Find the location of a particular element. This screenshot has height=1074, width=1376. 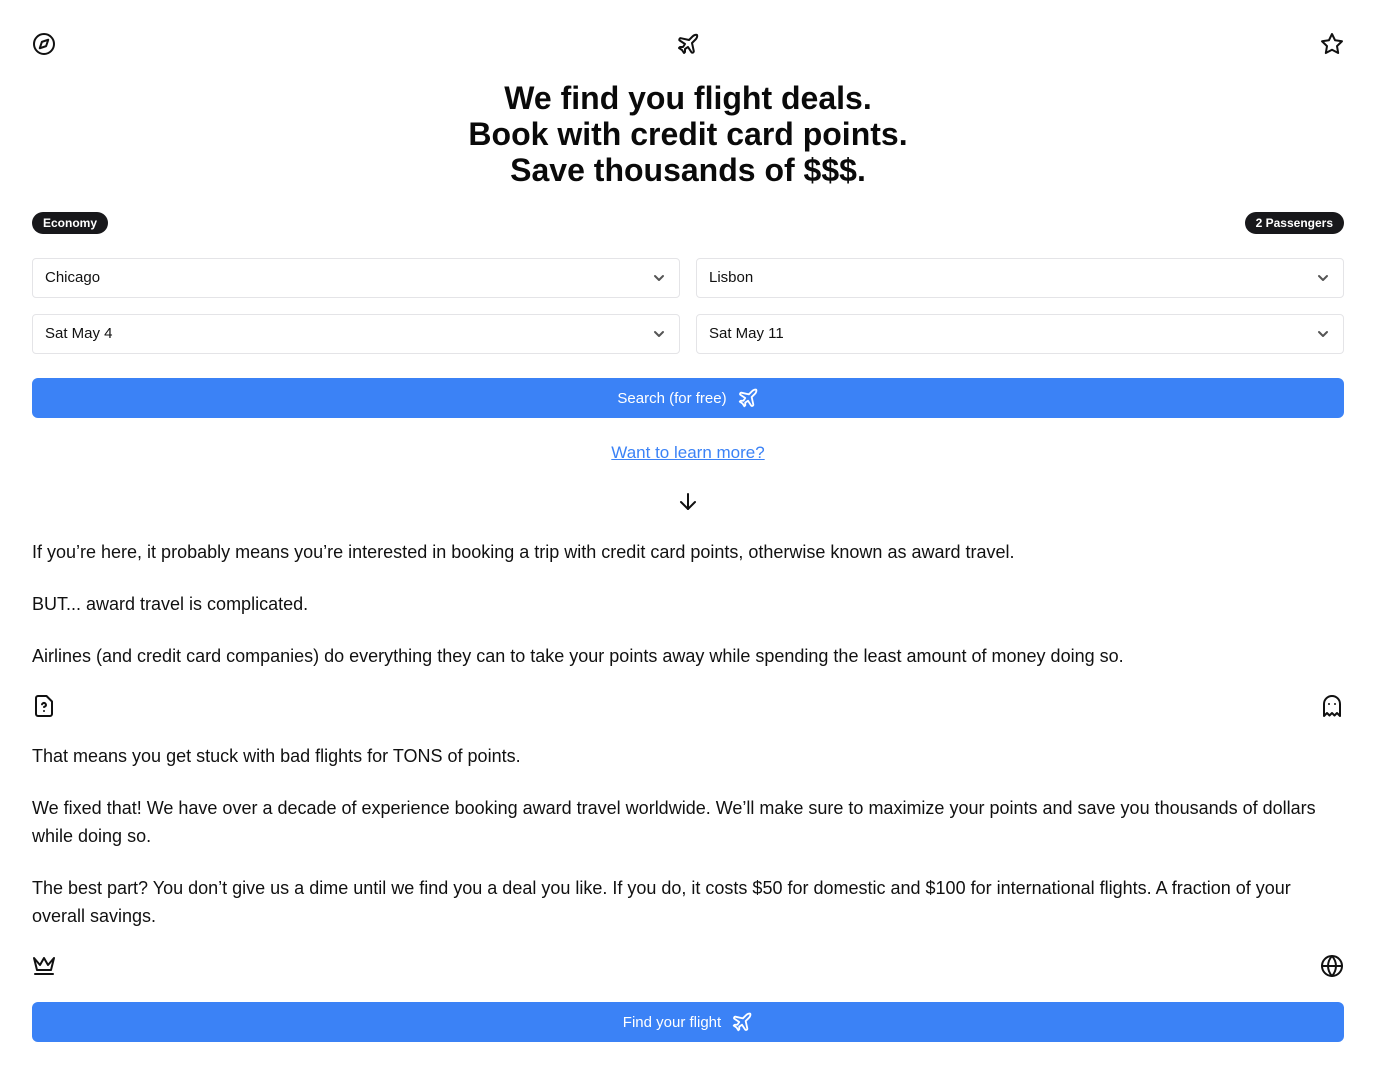

depart-date-value: Sat May 4 is located at coordinates (79, 333).